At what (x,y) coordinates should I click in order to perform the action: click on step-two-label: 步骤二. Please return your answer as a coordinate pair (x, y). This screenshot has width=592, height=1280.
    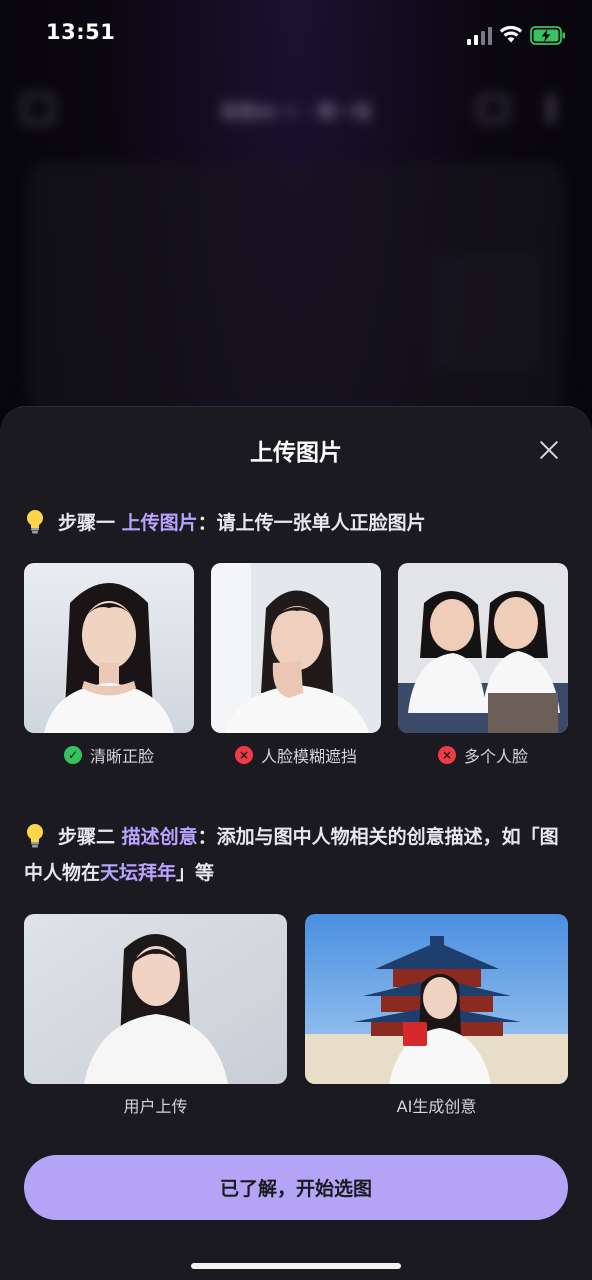
    Looking at the image, I should click on (87, 837).